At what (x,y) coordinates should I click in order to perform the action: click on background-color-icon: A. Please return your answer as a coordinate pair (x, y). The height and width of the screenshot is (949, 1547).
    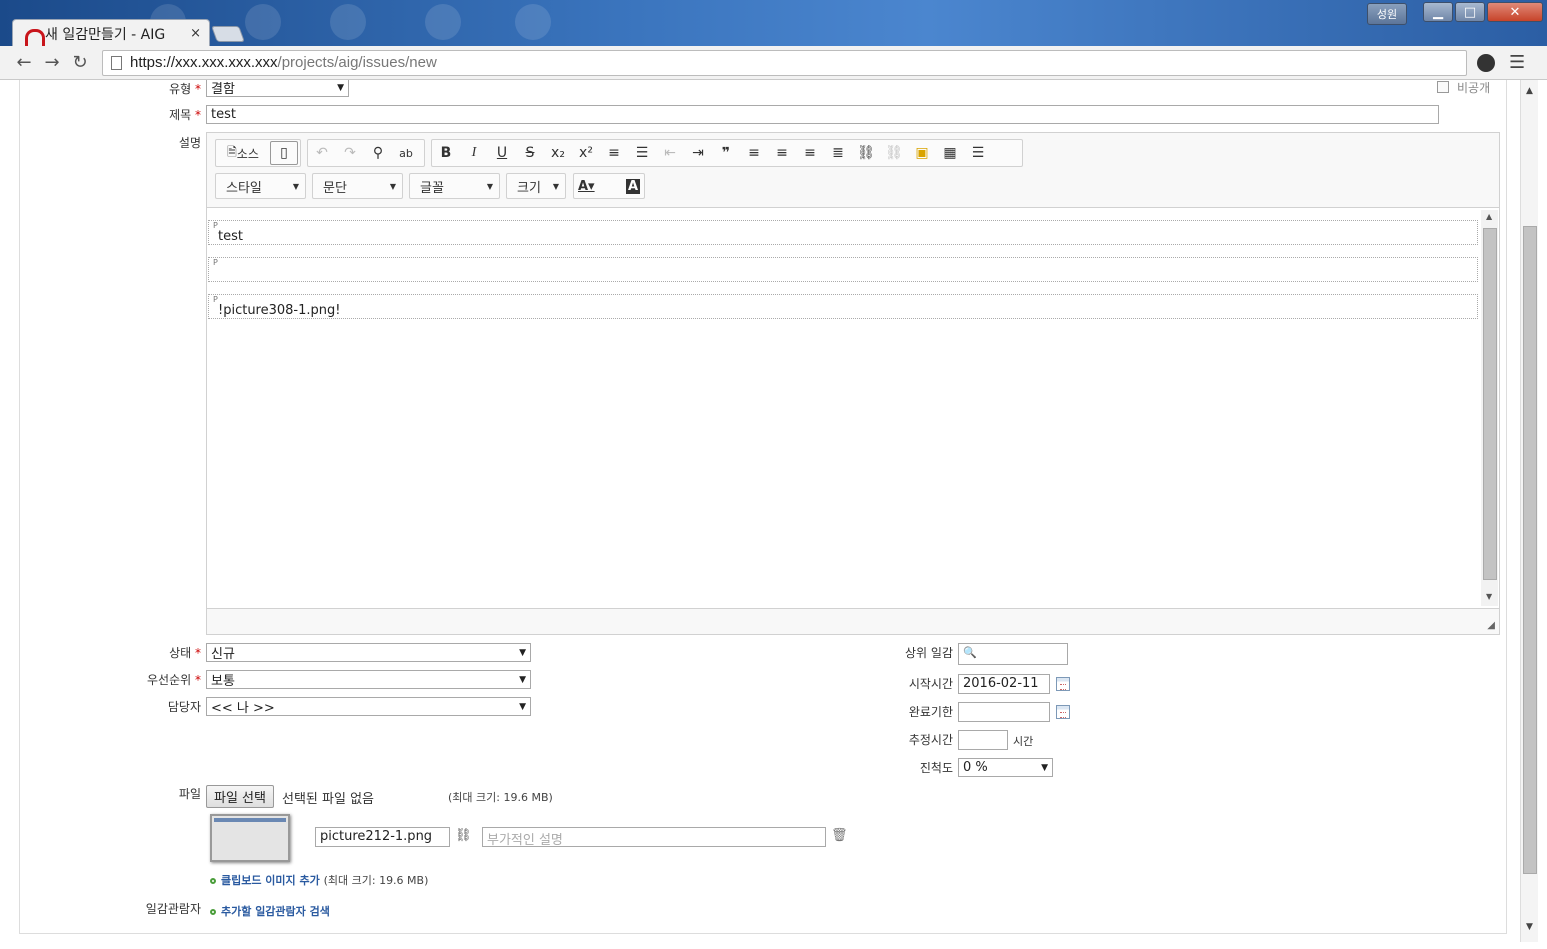
    Looking at the image, I should click on (632, 186).